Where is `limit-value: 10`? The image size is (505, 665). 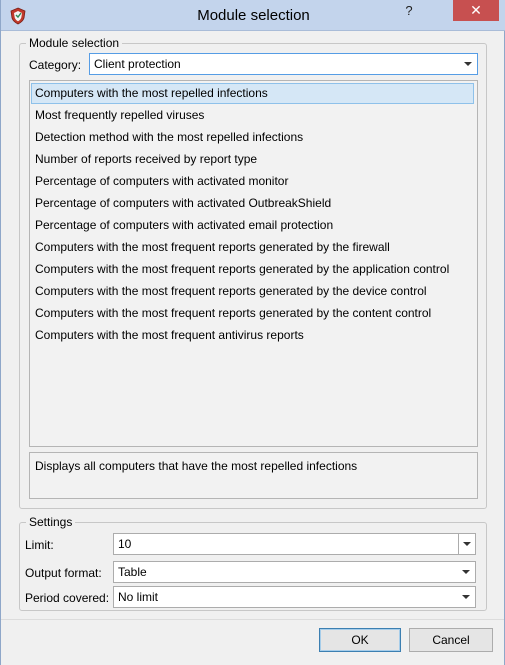
limit-value: 10 is located at coordinates (125, 544).